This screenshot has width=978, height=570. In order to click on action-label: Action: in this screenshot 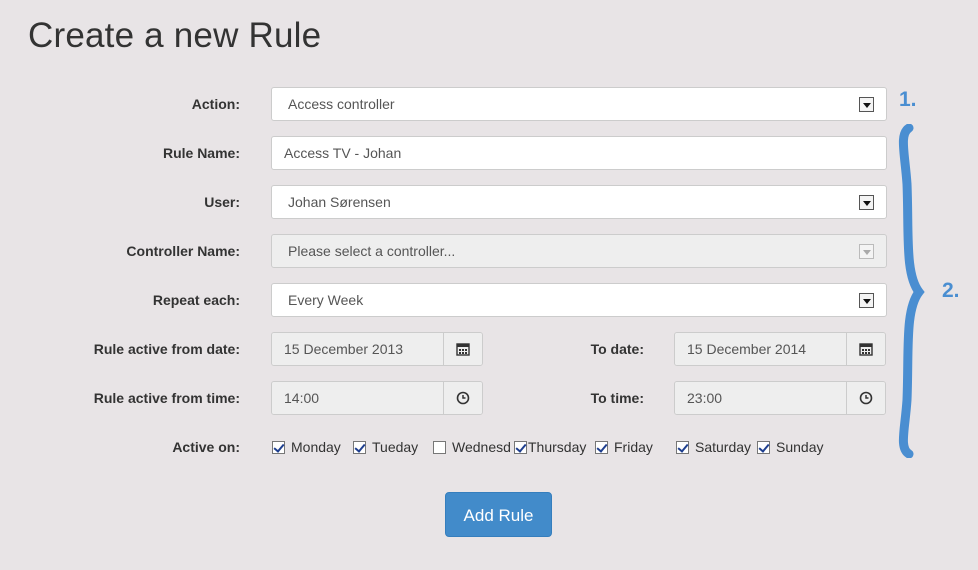, I will do `click(215, 104)`.